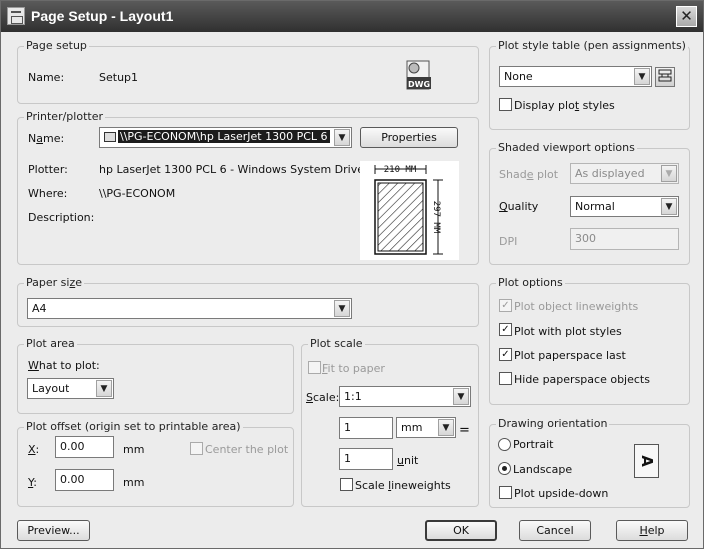  What do you see at coordinates (624, 206) in the screenshot?
I see `quality-select: Normal ▼` at bounding box center [624, 206].